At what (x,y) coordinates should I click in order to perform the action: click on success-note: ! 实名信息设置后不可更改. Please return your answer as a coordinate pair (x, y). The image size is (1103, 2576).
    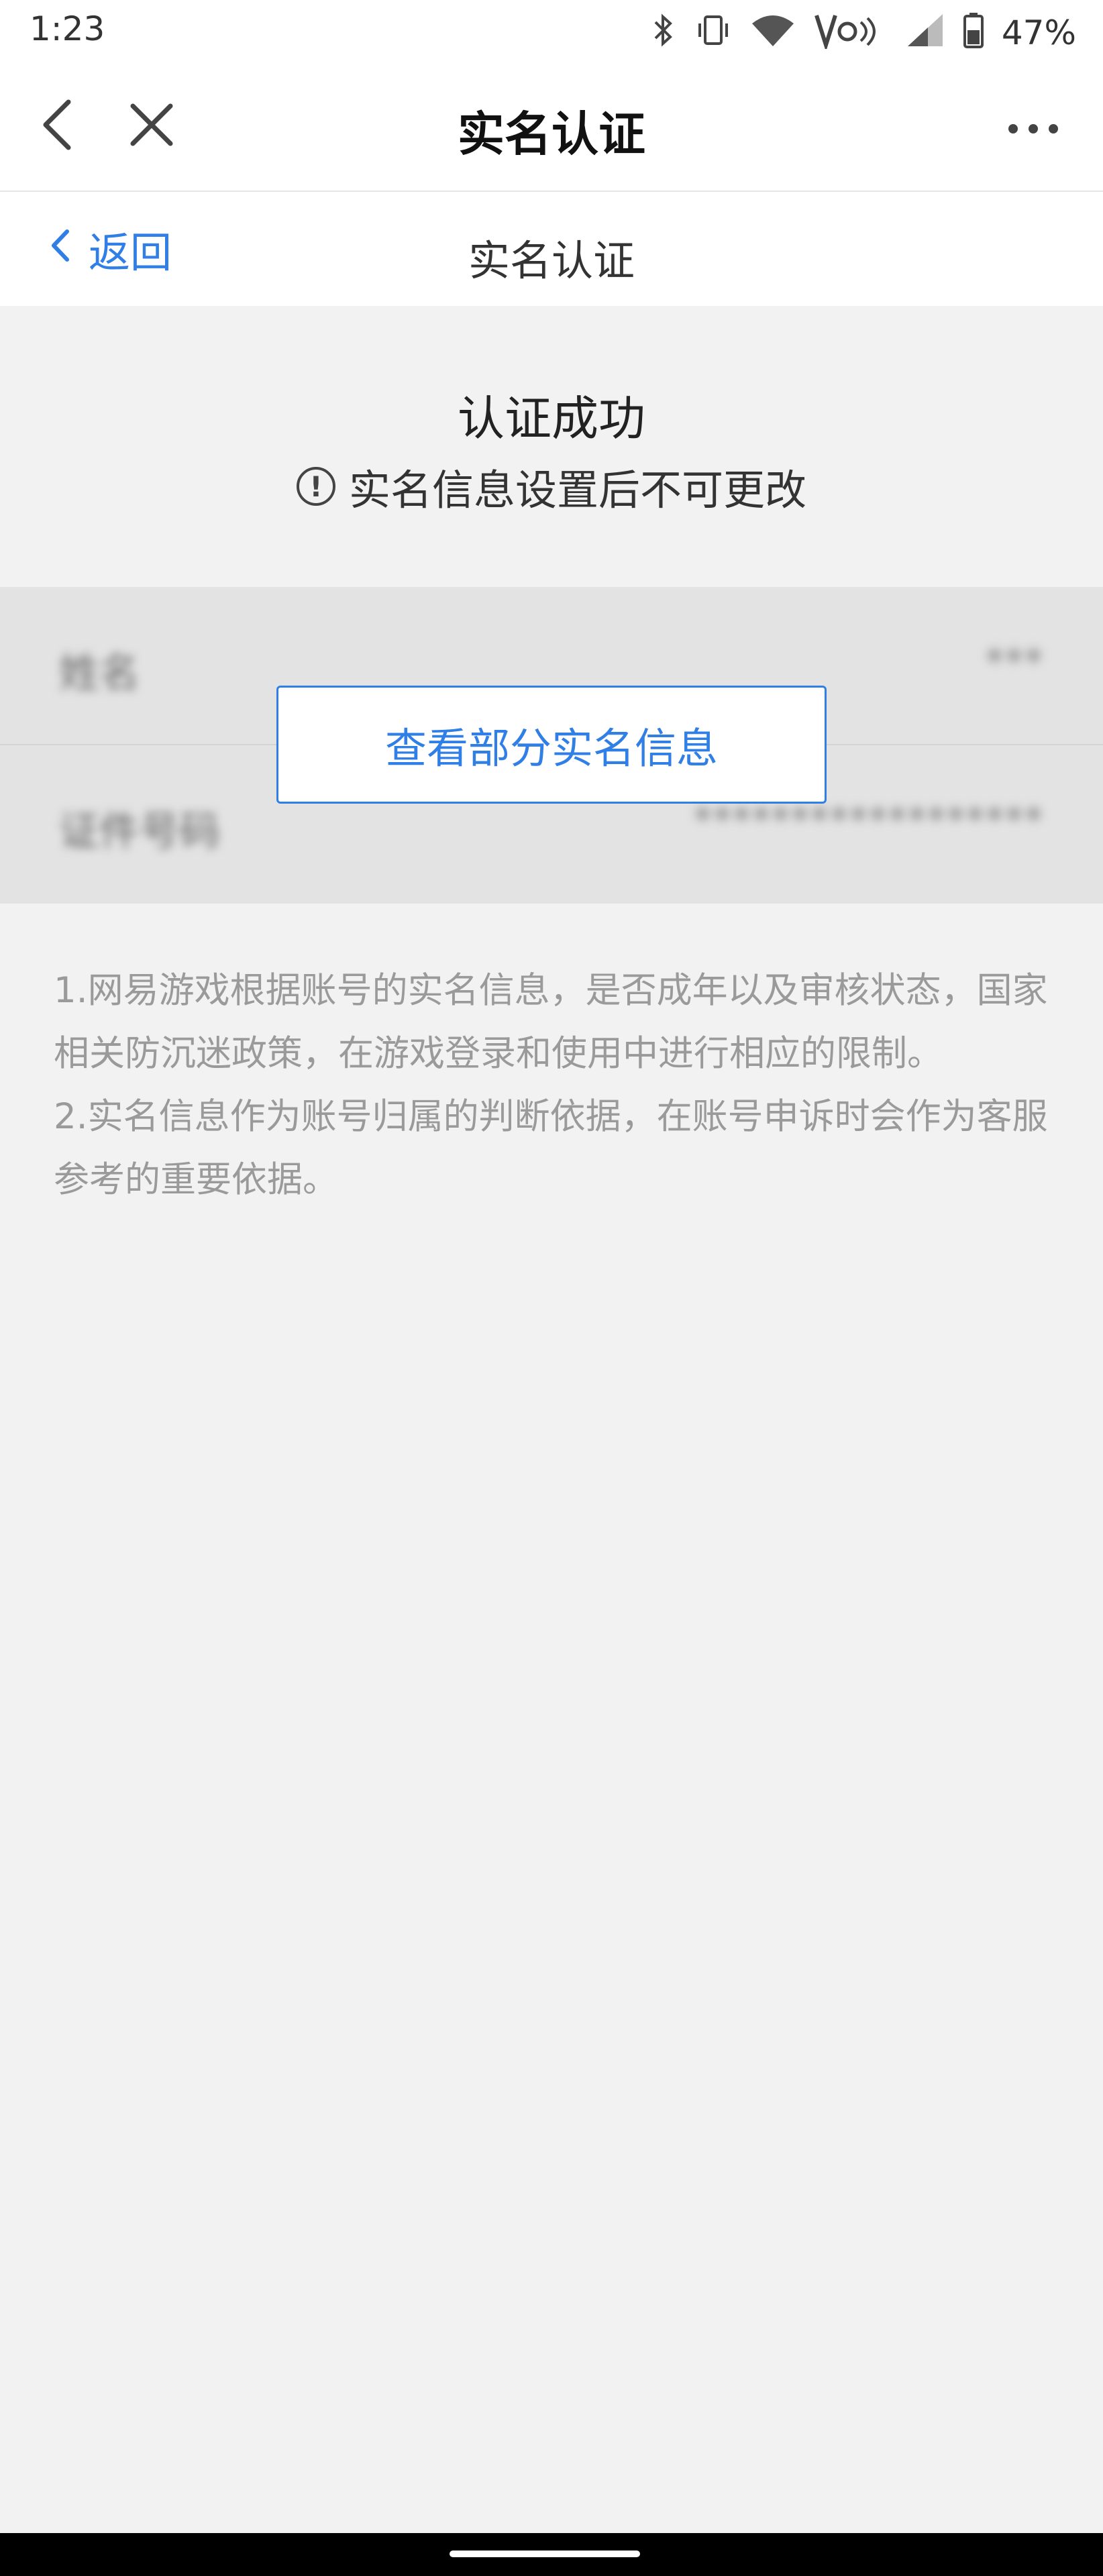
    Looking at the image, I should click on (551, 486).